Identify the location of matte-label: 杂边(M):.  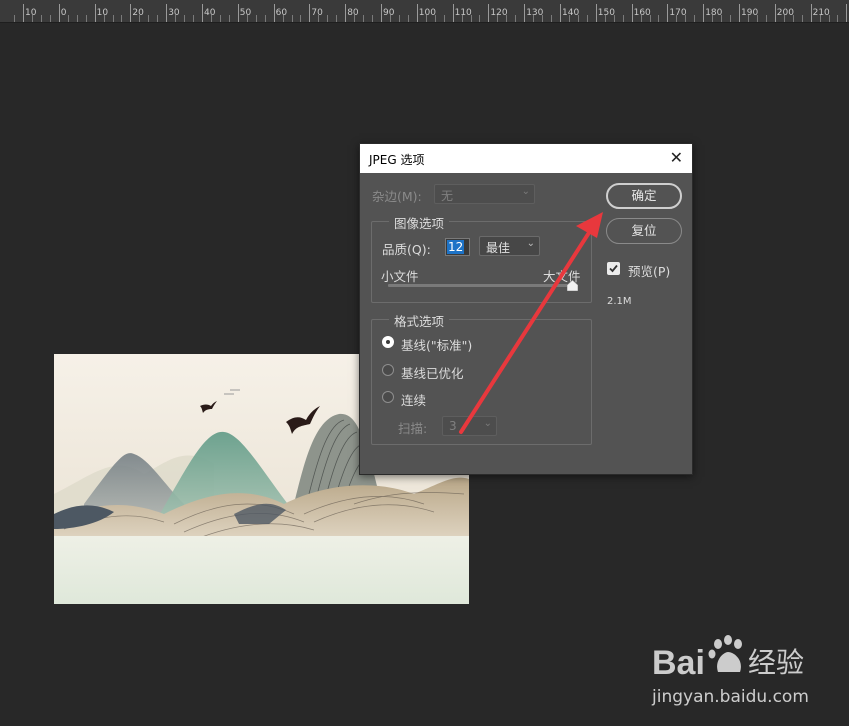
(397, 196).